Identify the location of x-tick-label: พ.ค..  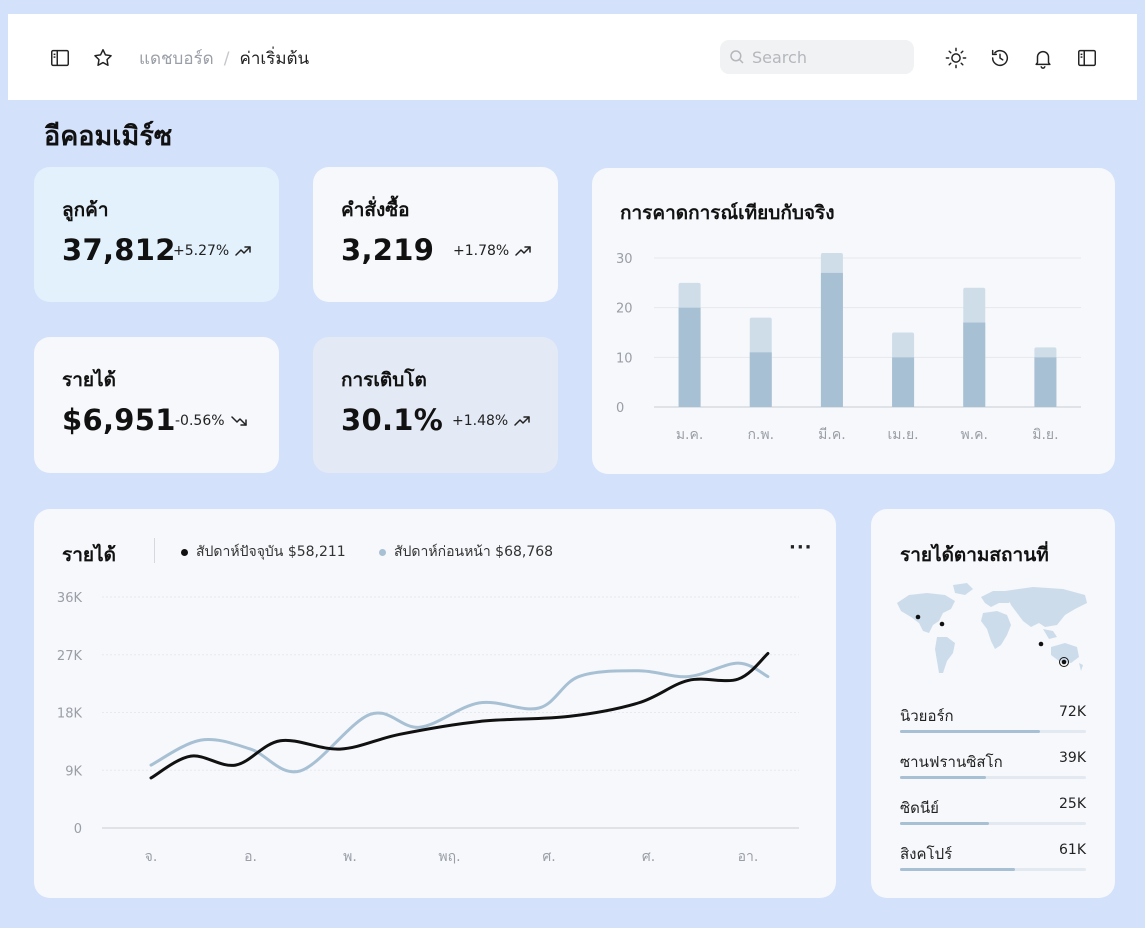
(975, 435).